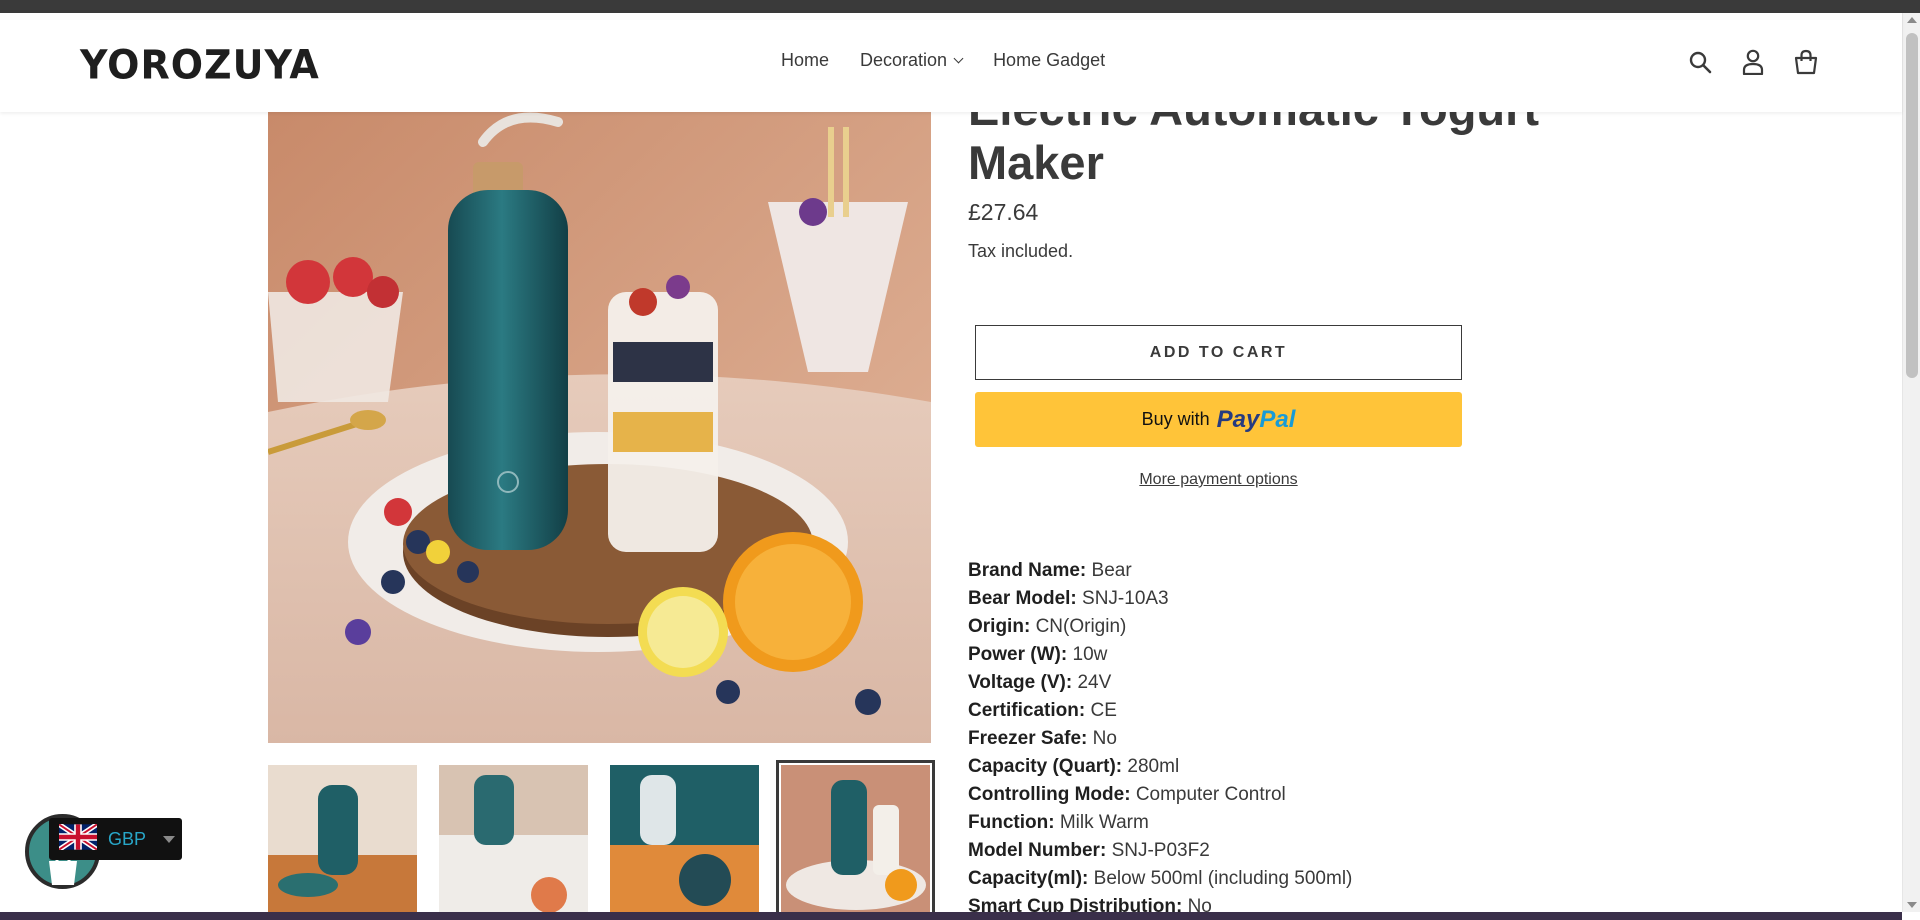 The width and height of the screenshot is (1920, 920). Describe the element at coordinates (1218, 480) in the screenshot. I see `more-payment-options-link: More payment options` at that location.